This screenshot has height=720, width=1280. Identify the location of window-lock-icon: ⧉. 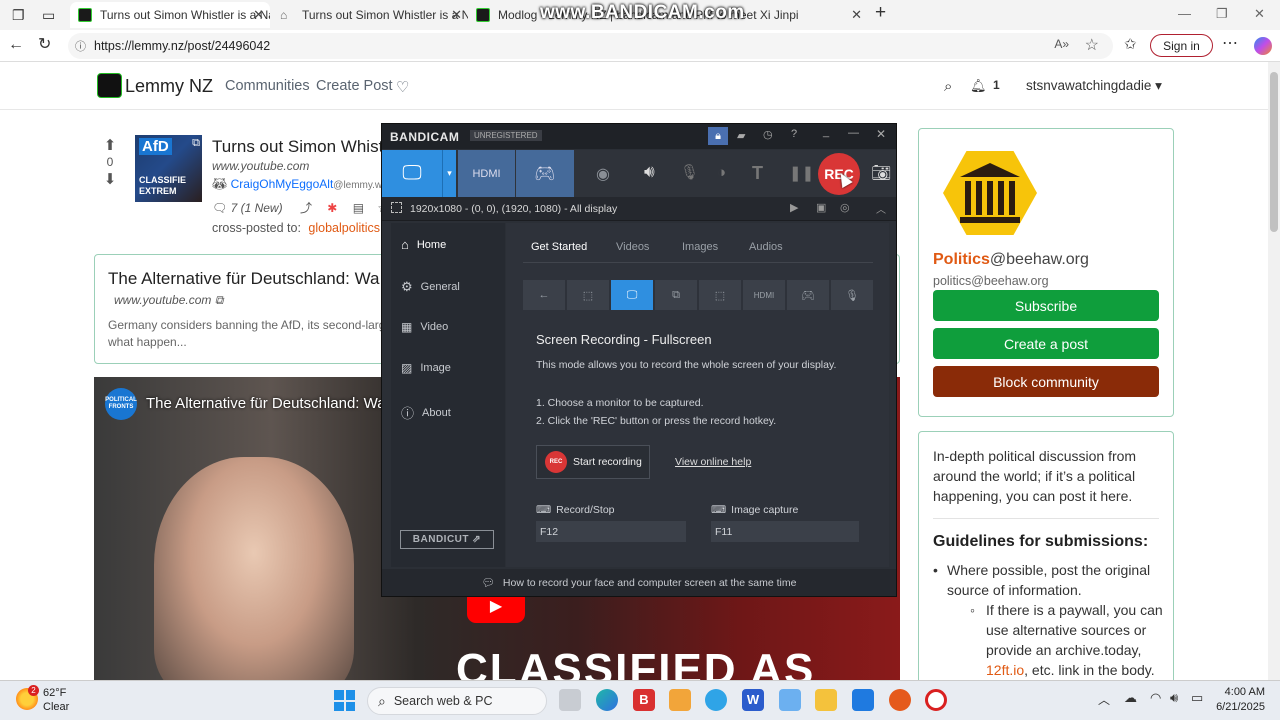
(676, 295).